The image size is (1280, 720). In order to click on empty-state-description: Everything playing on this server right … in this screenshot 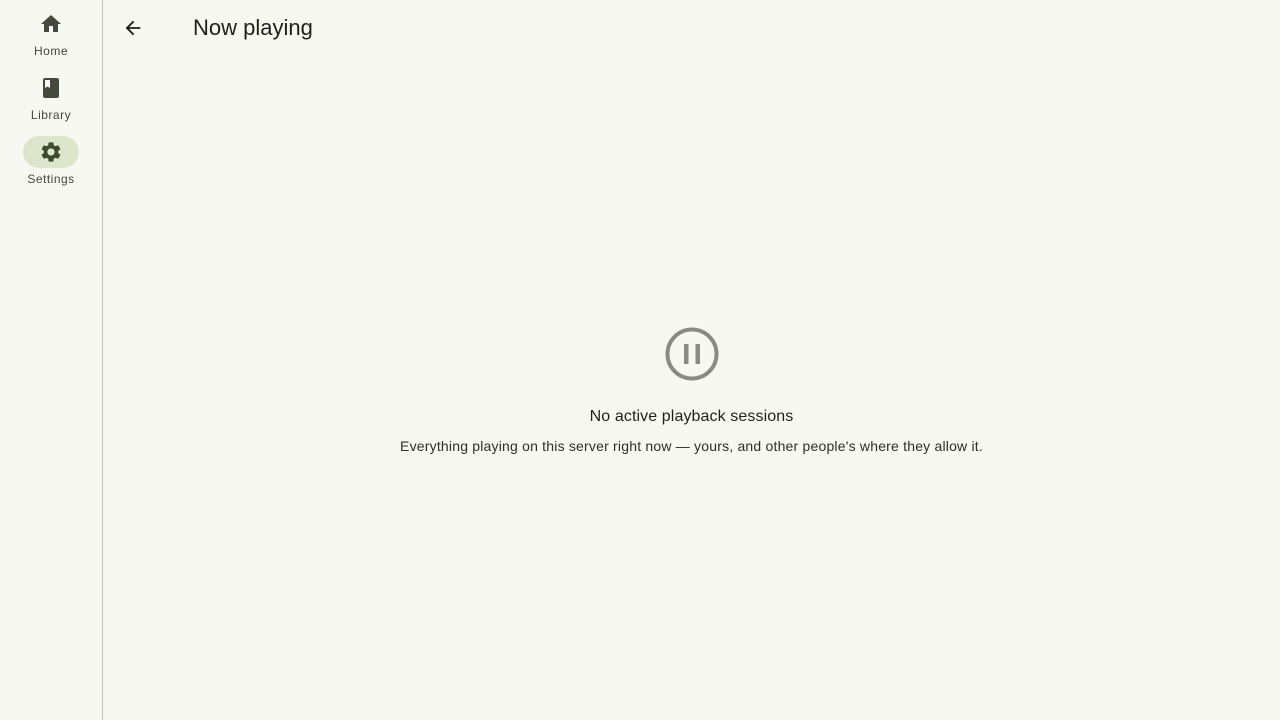, I will do `click(691, 446)`.